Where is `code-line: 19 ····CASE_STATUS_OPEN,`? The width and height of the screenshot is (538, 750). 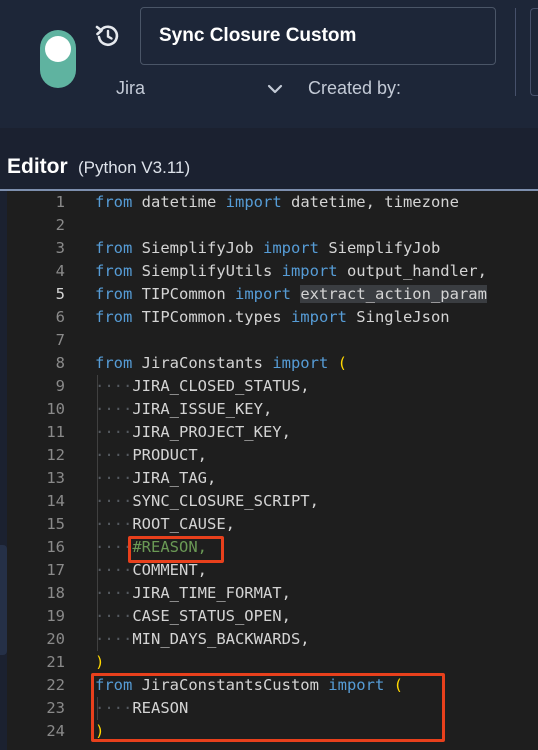
code-line: 19 ····CASE_STATUS_OPEN, is located at coordinates (272, 616).